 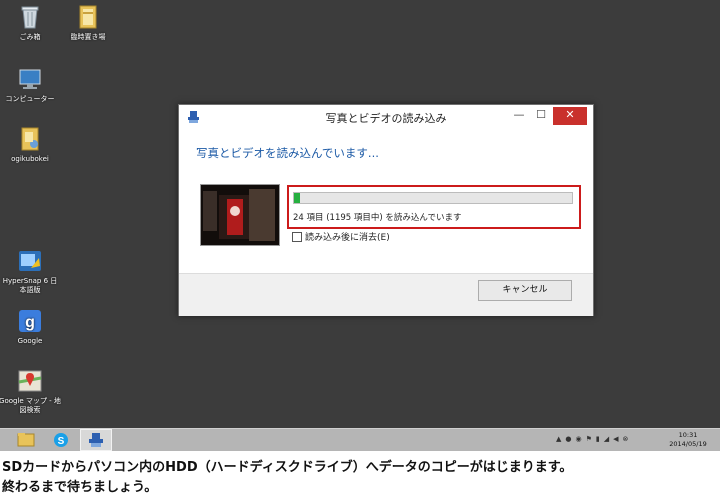 I want to click on progress-bar, so click(x=433, y=198).